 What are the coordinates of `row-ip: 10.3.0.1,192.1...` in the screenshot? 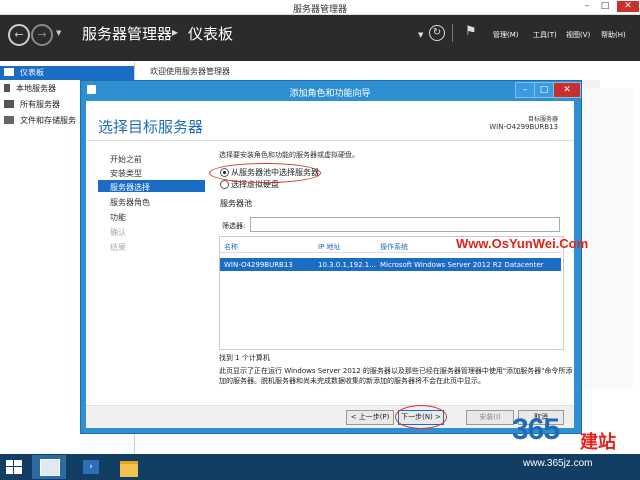 It's located at (347, 265).